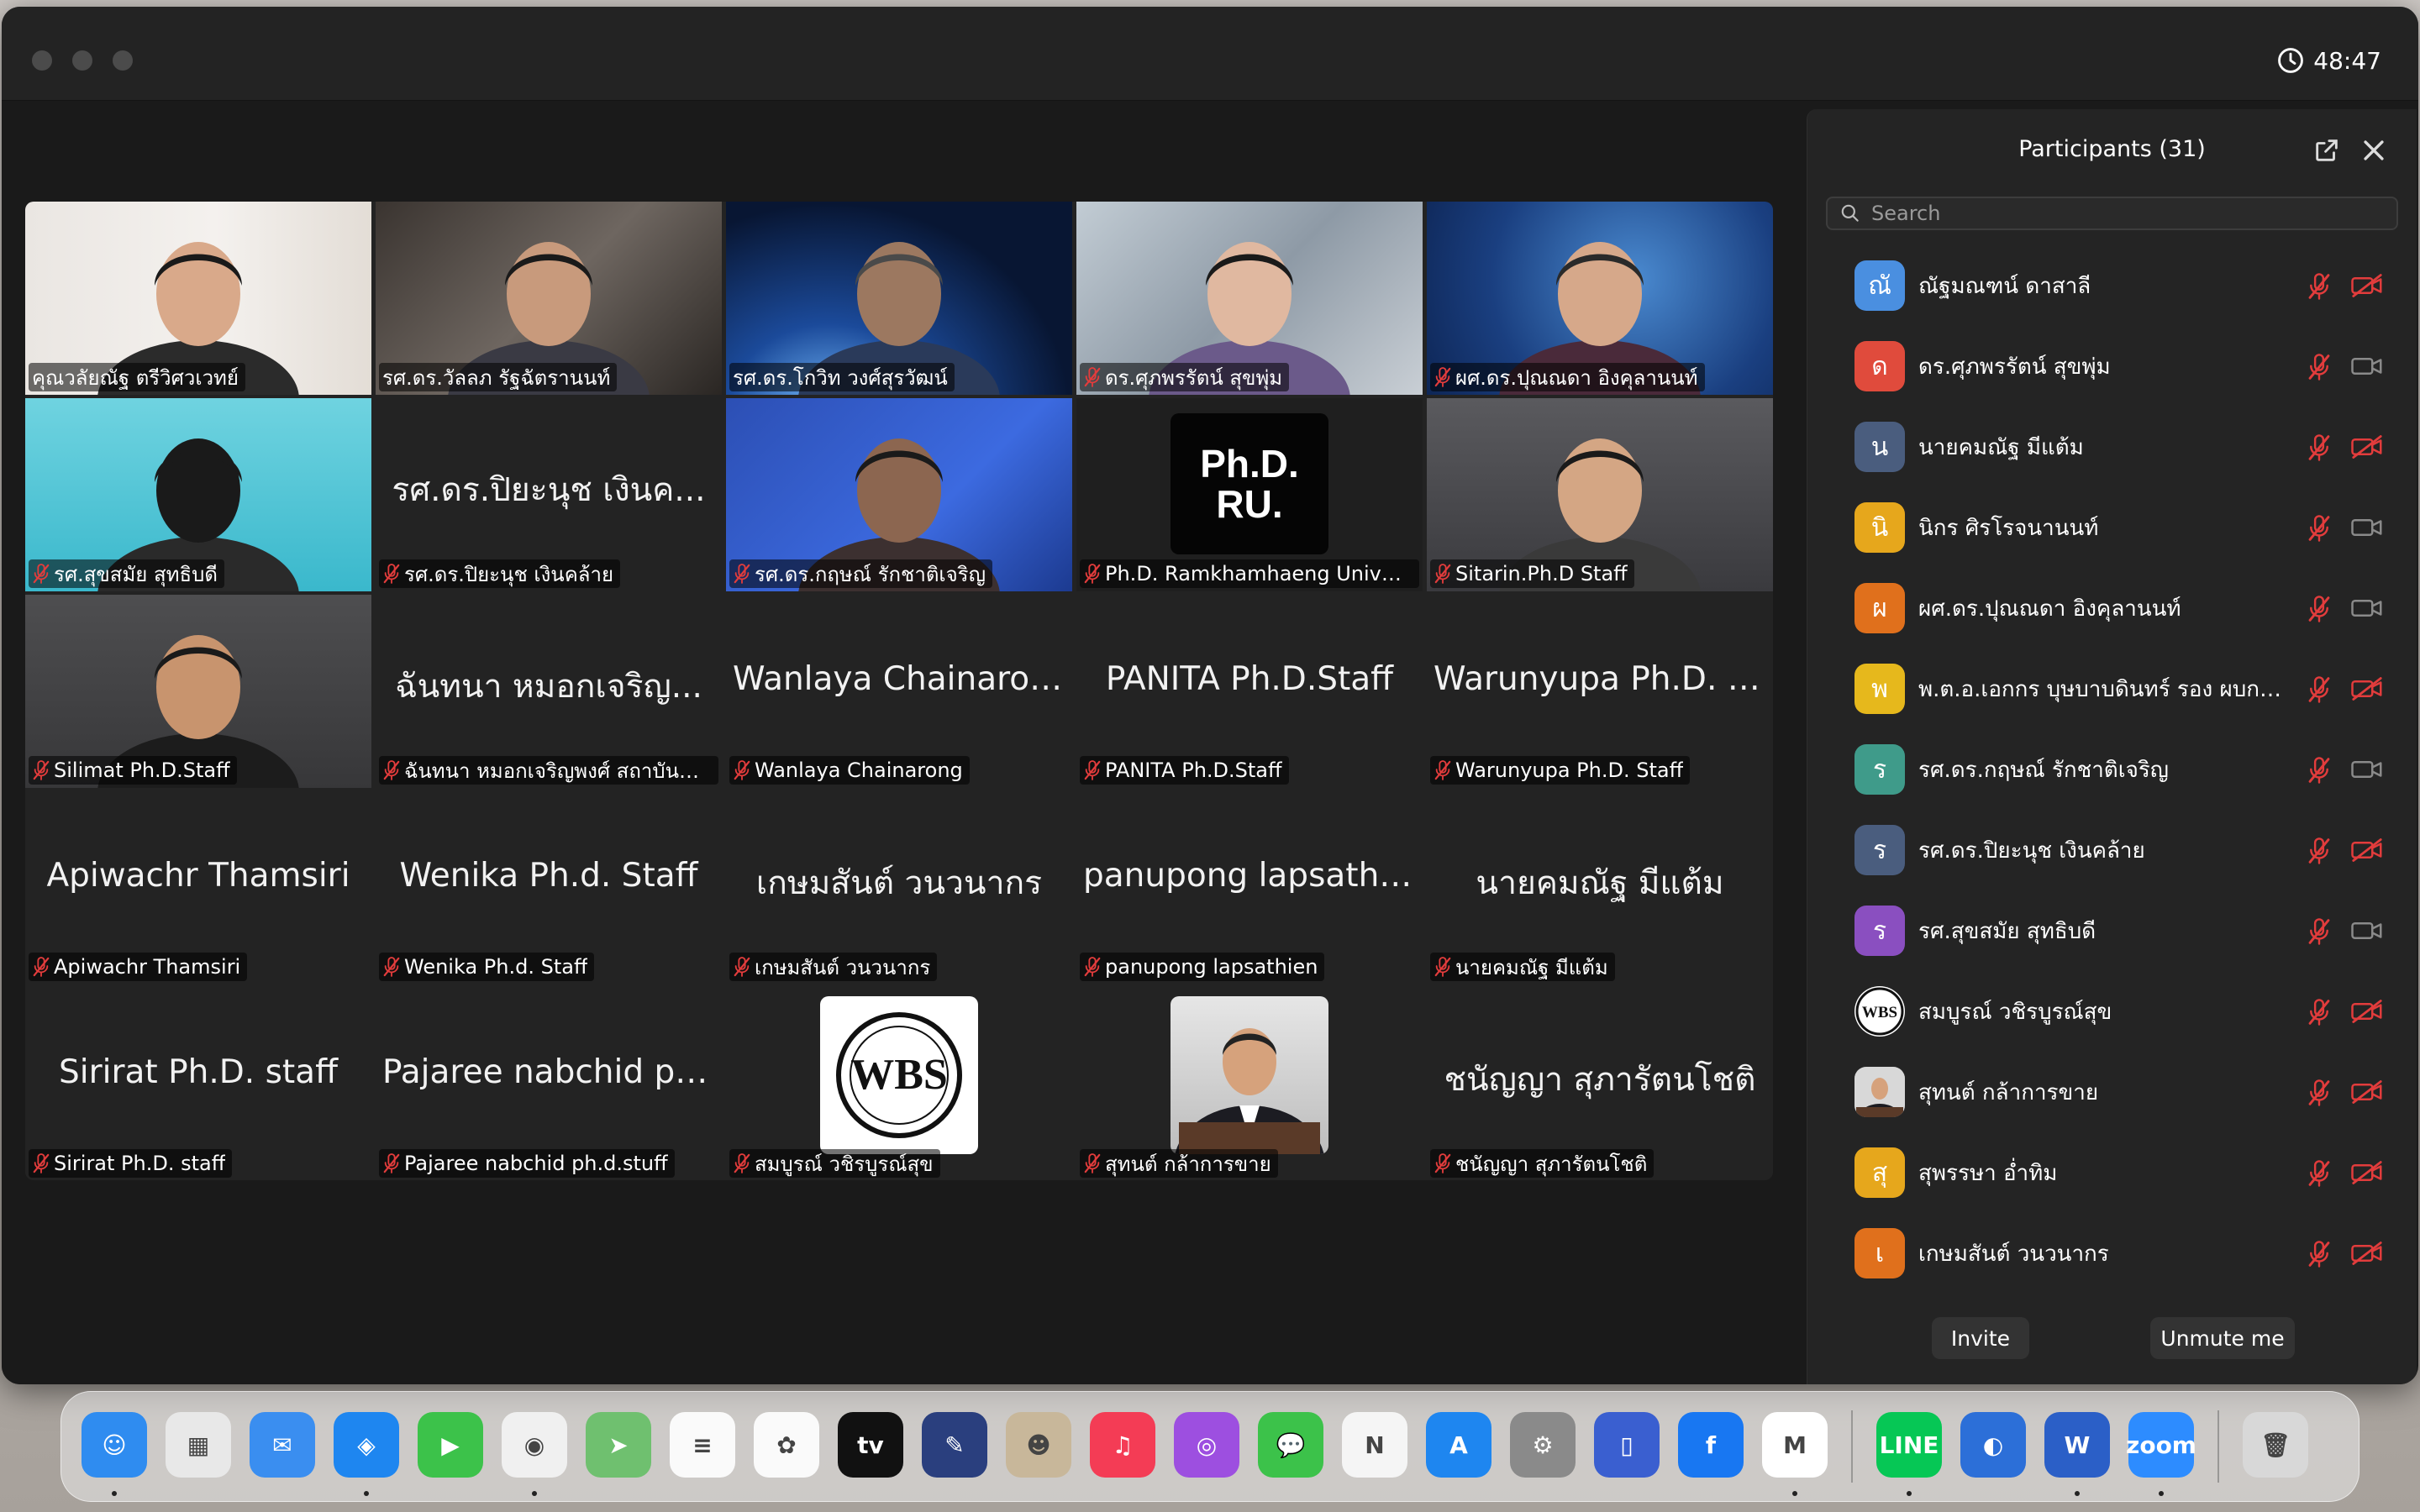 The width and height of the screenshot is (2420, 1512). I want to click on participant-tile: Sitarin.Ph.D Staff, so click(1600, 494).